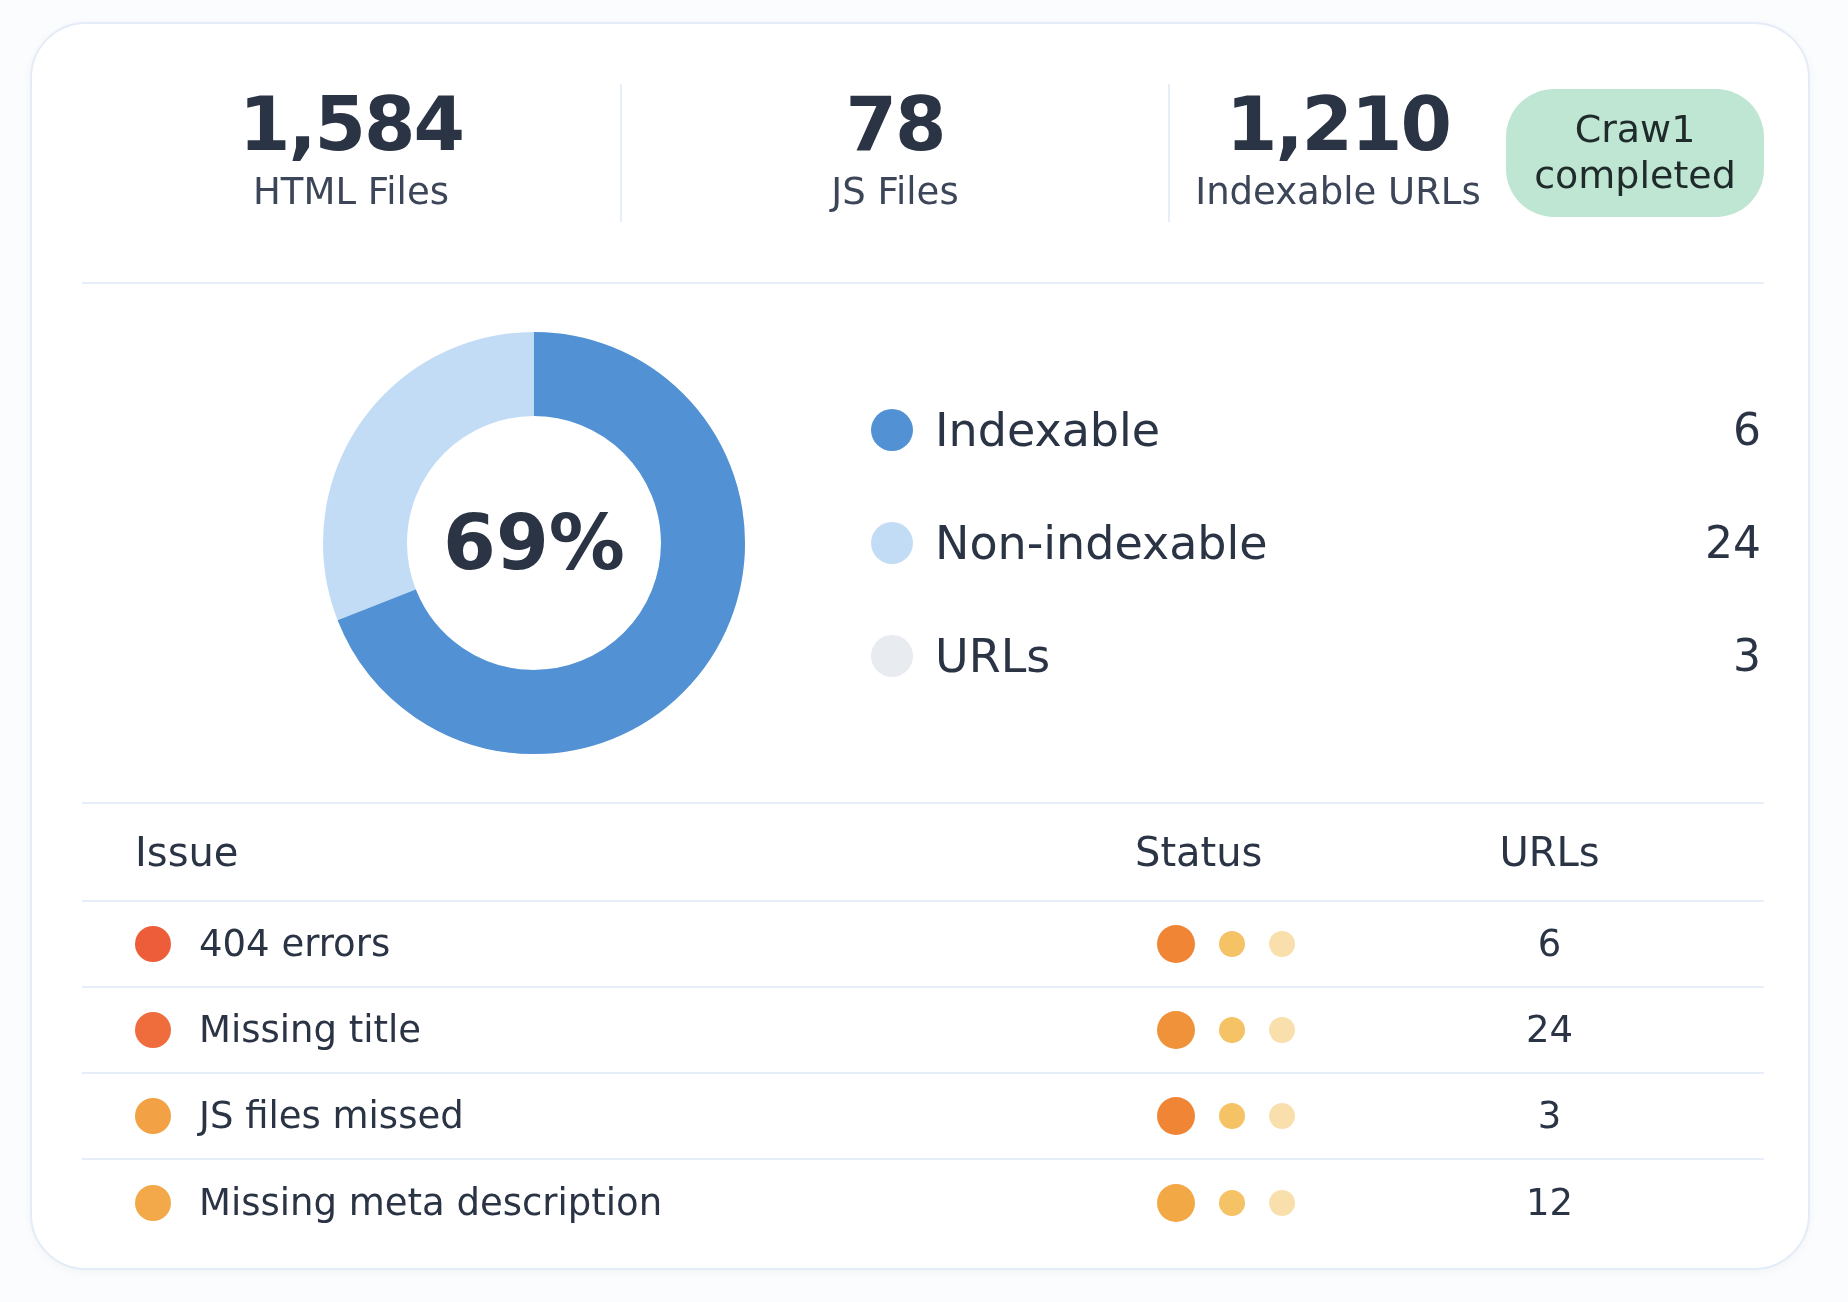 The width and height of the screenshot is (1848, 1302). Describe the element at coordinates (1549, 852) in the screenshot. I see `column-header: URLs` at that location.